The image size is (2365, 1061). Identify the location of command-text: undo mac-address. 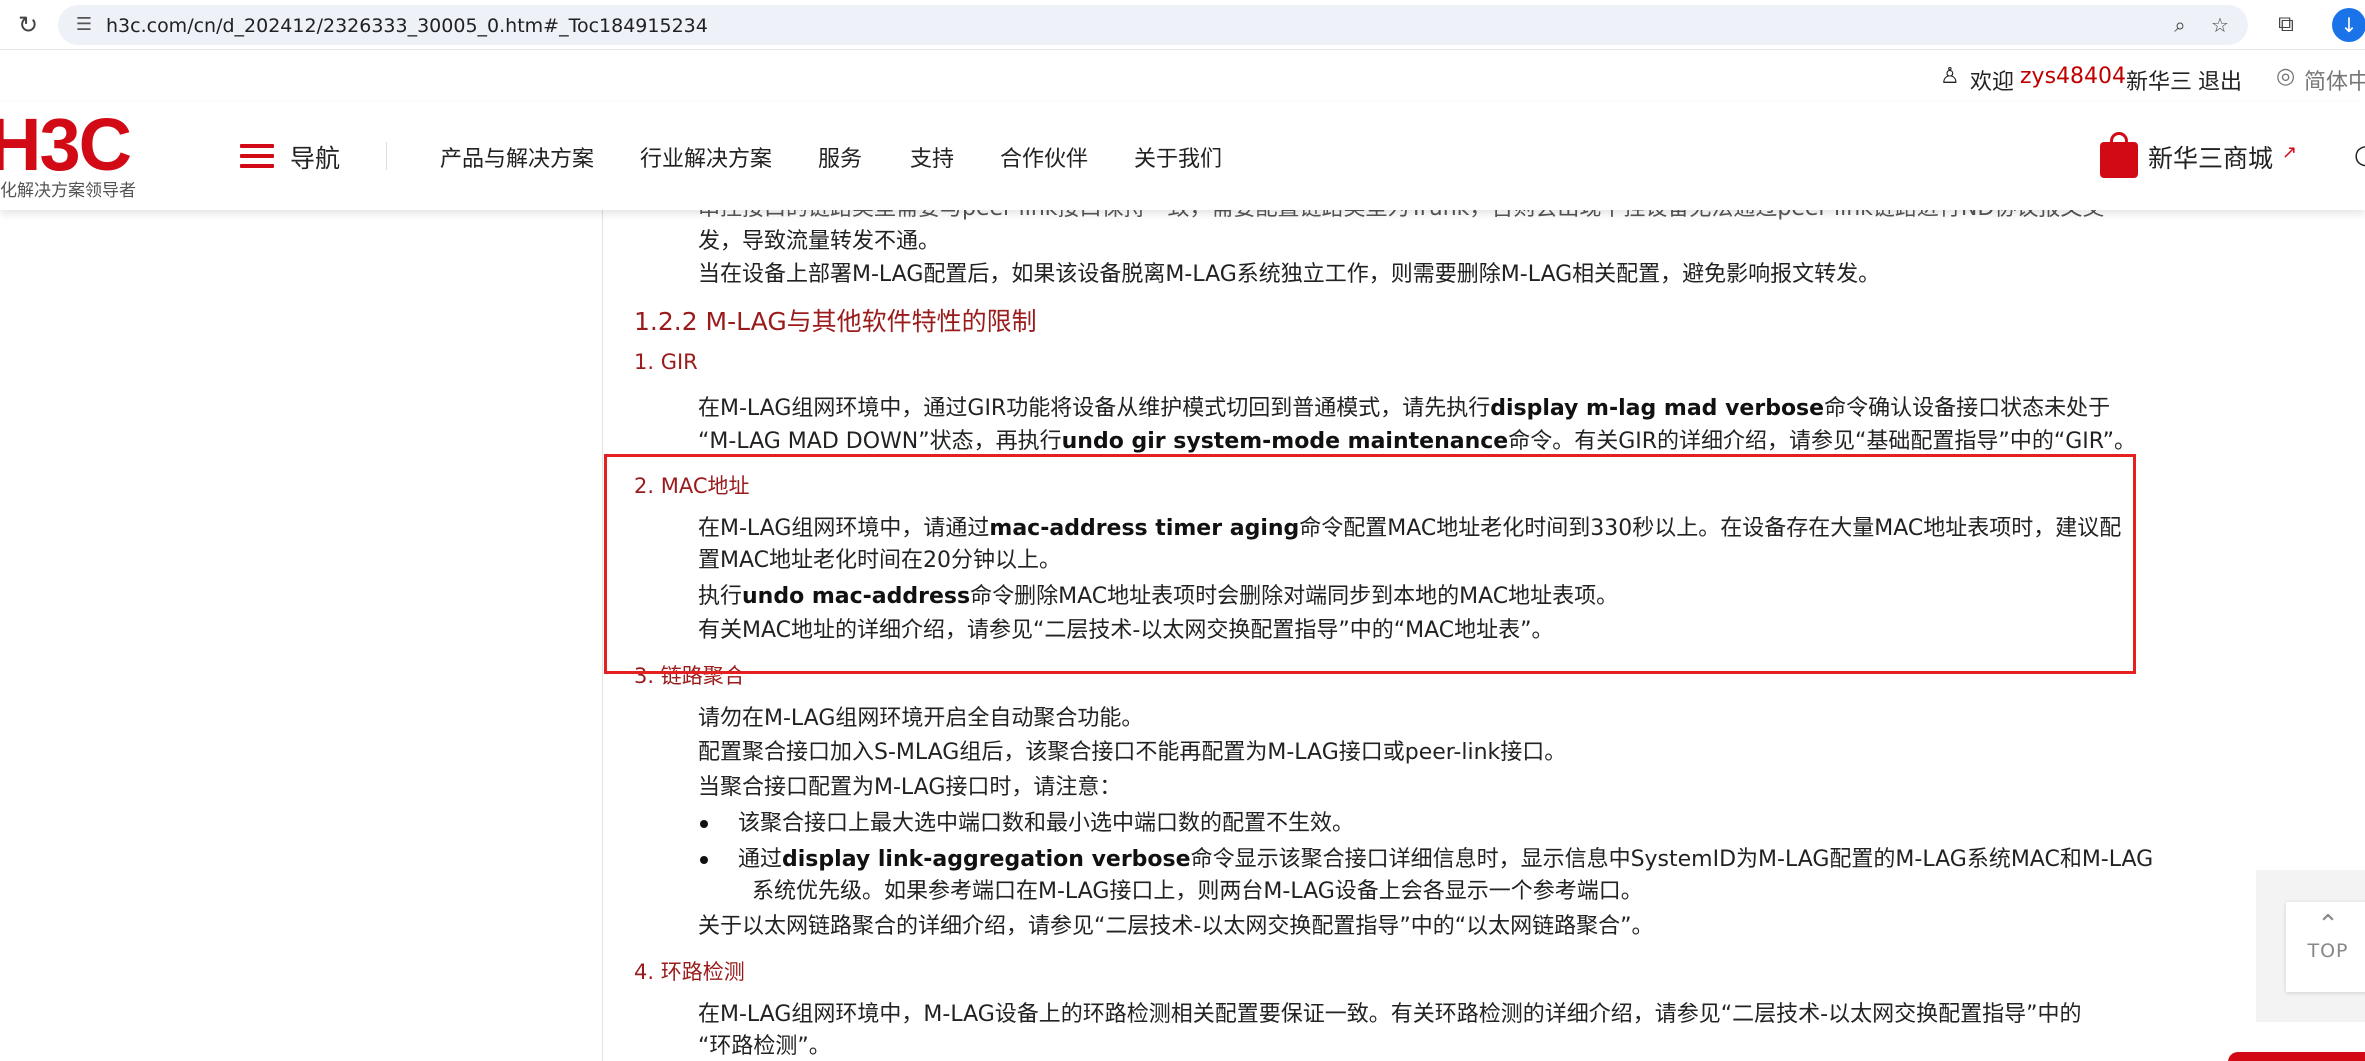
(856, 596).